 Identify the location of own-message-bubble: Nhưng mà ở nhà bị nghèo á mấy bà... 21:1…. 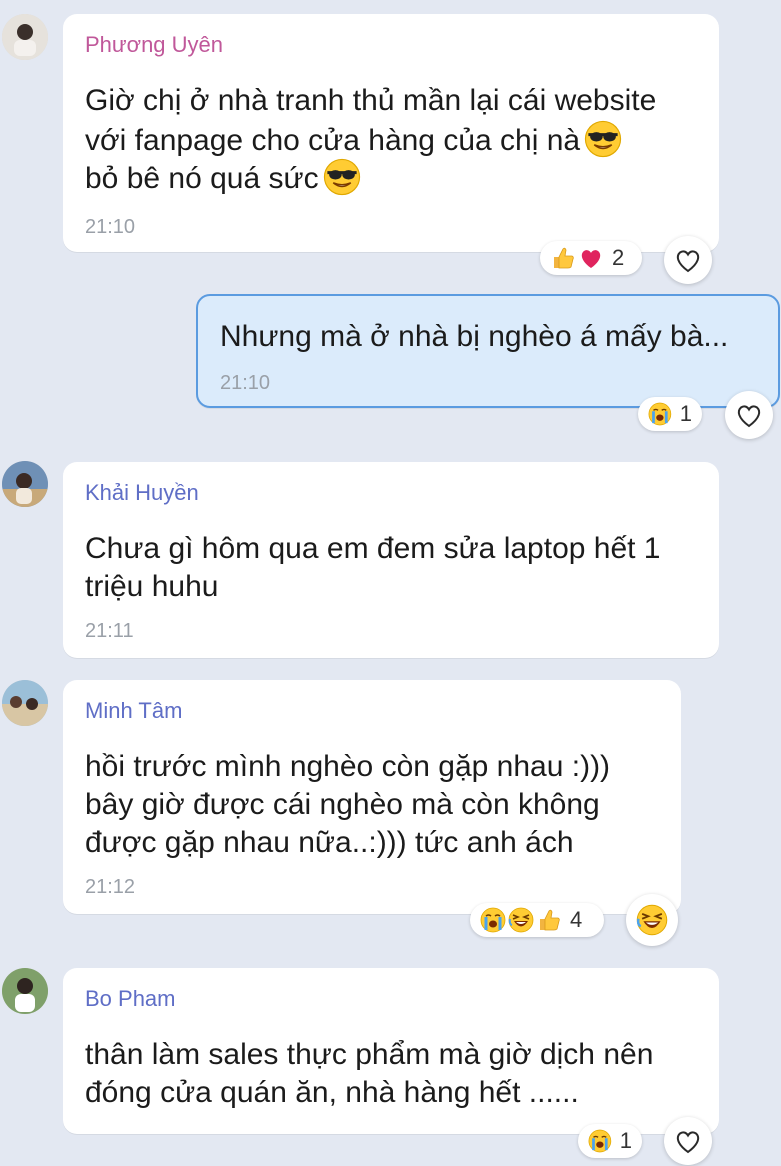
(488, 351).